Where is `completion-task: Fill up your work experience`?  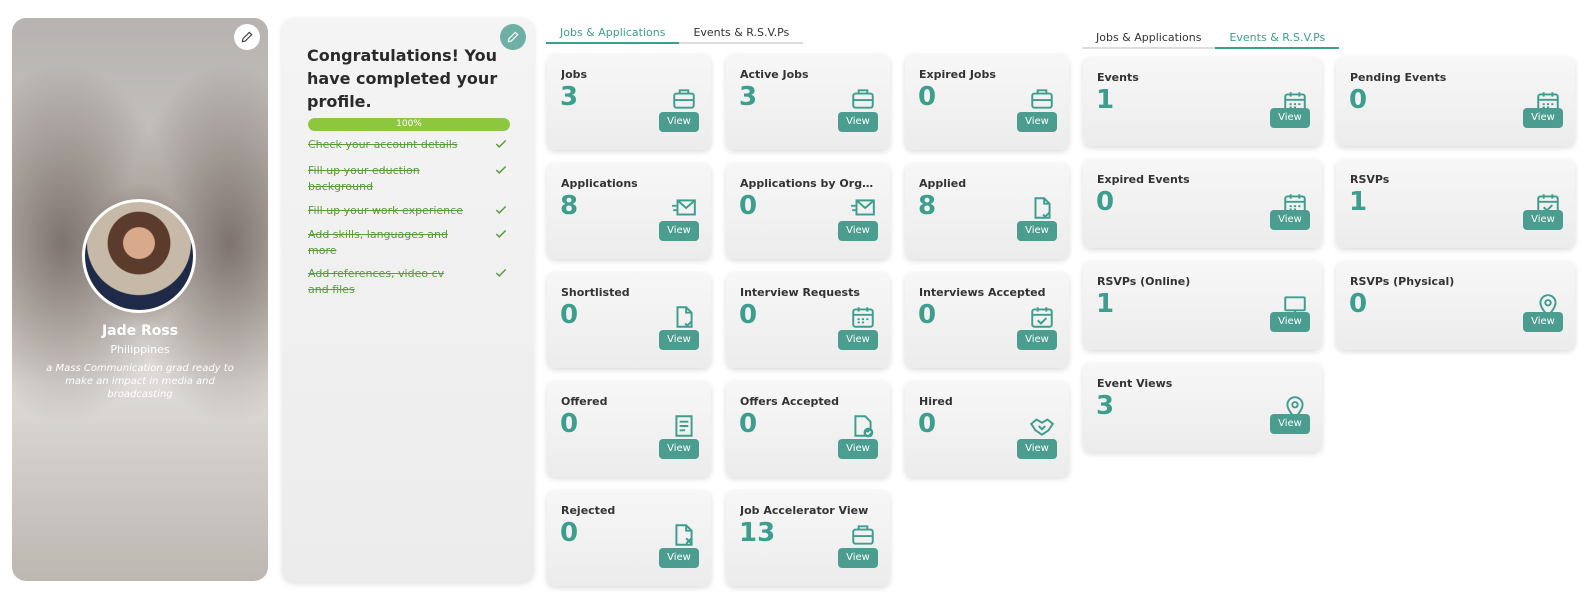 completion-task: Fill up your work experience is located at coordinates (408, 211).